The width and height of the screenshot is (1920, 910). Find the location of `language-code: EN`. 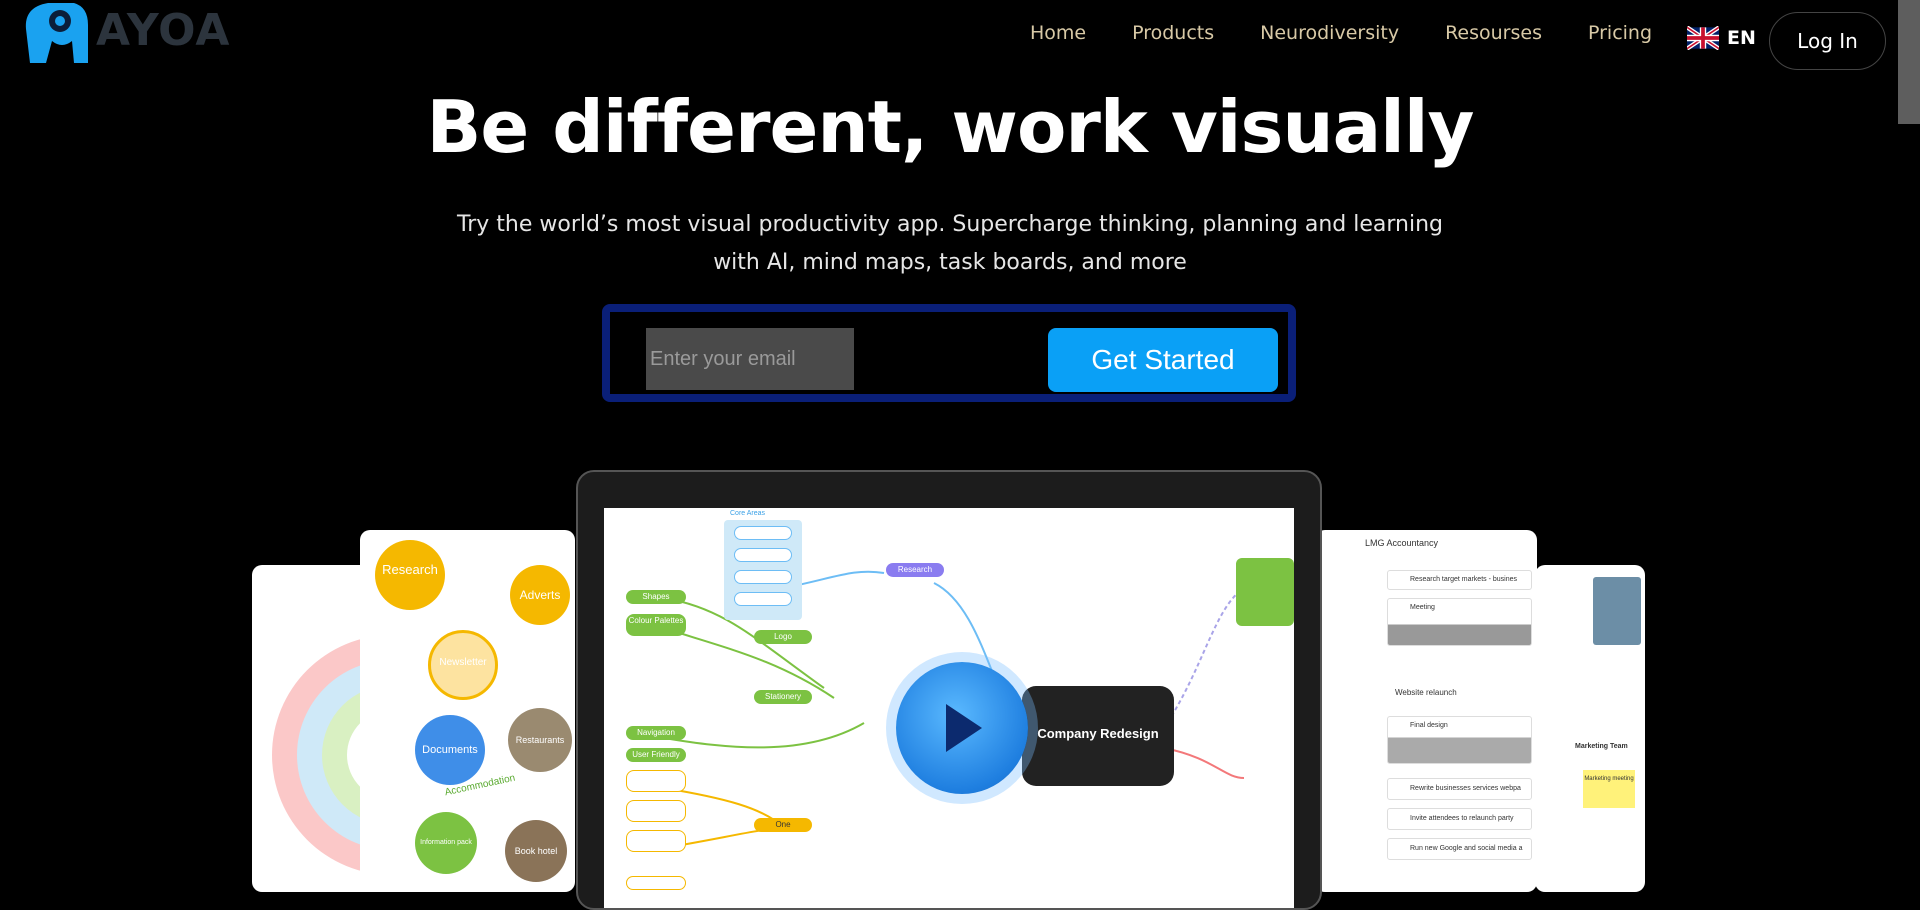

language-code: EN is located at coordinates (1741, 38).